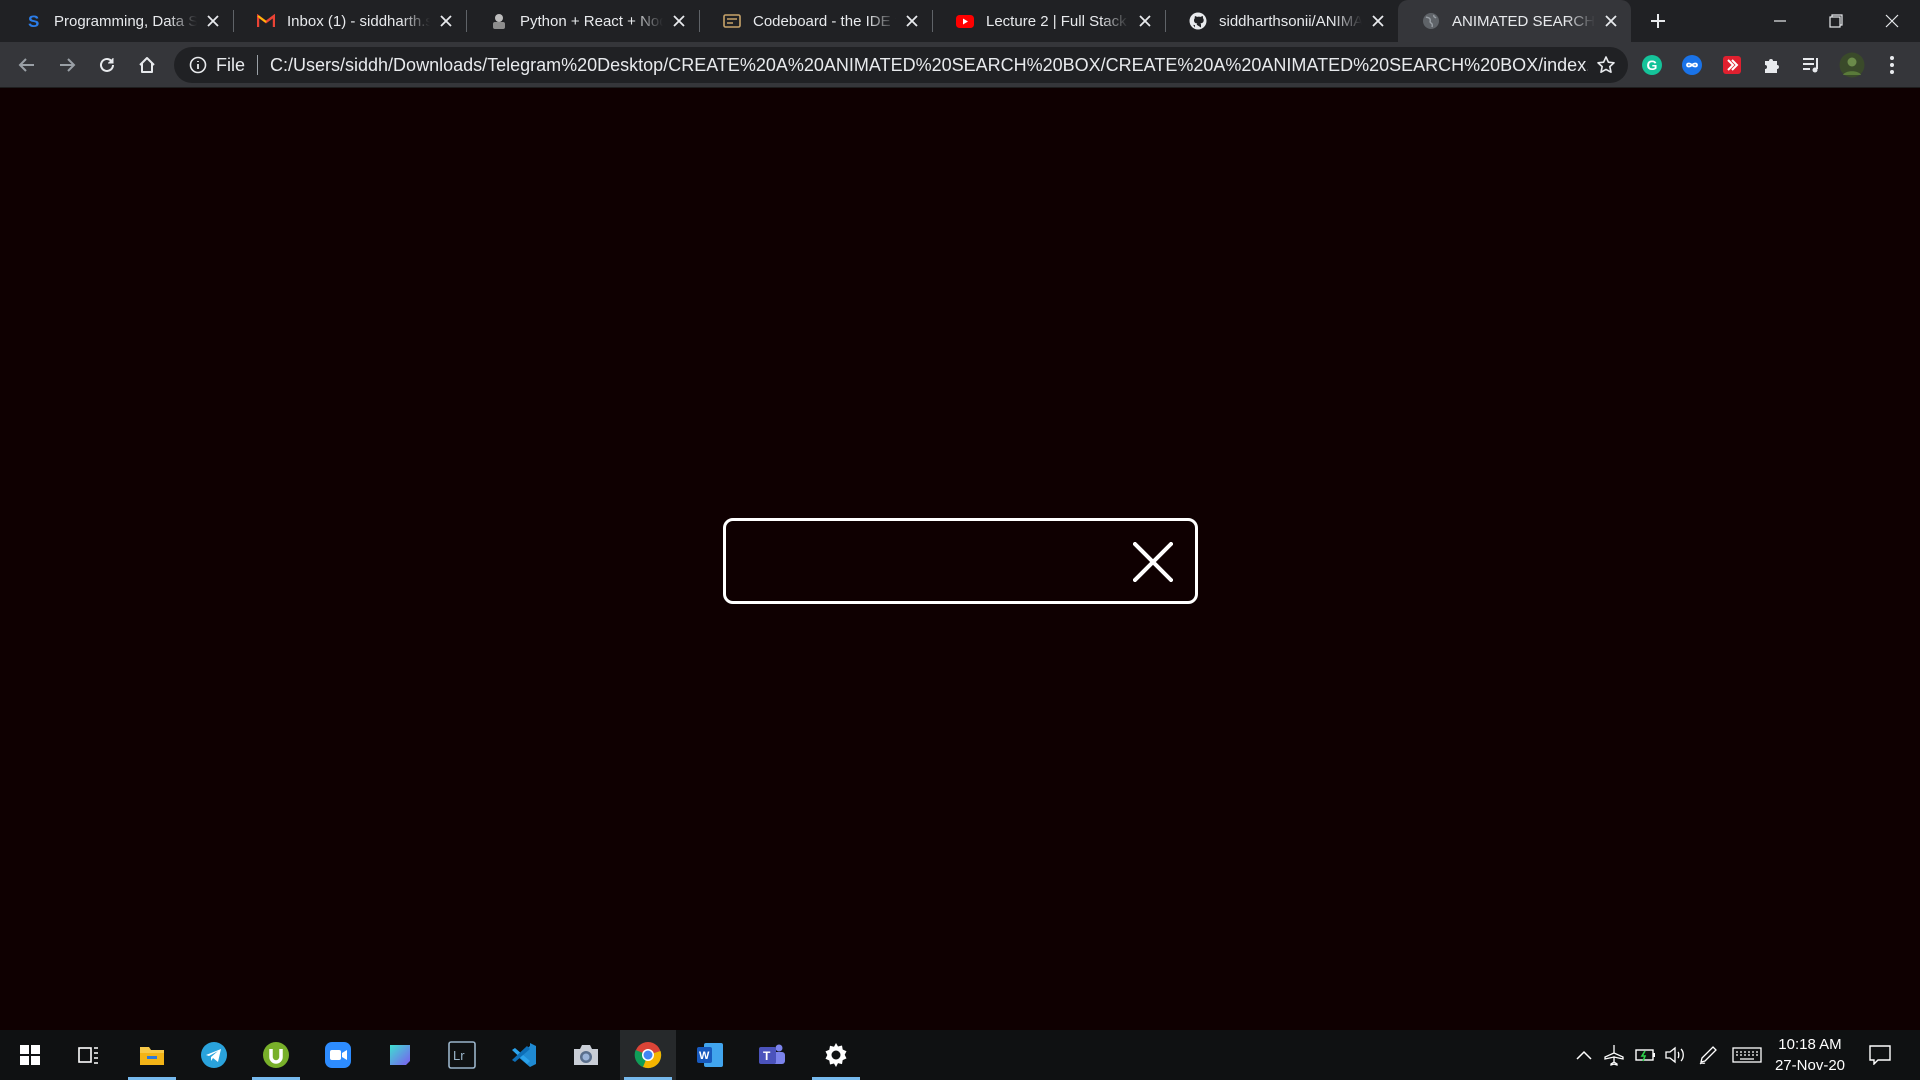  I want to click on bookmark-star-icon, so click(1606, 65).